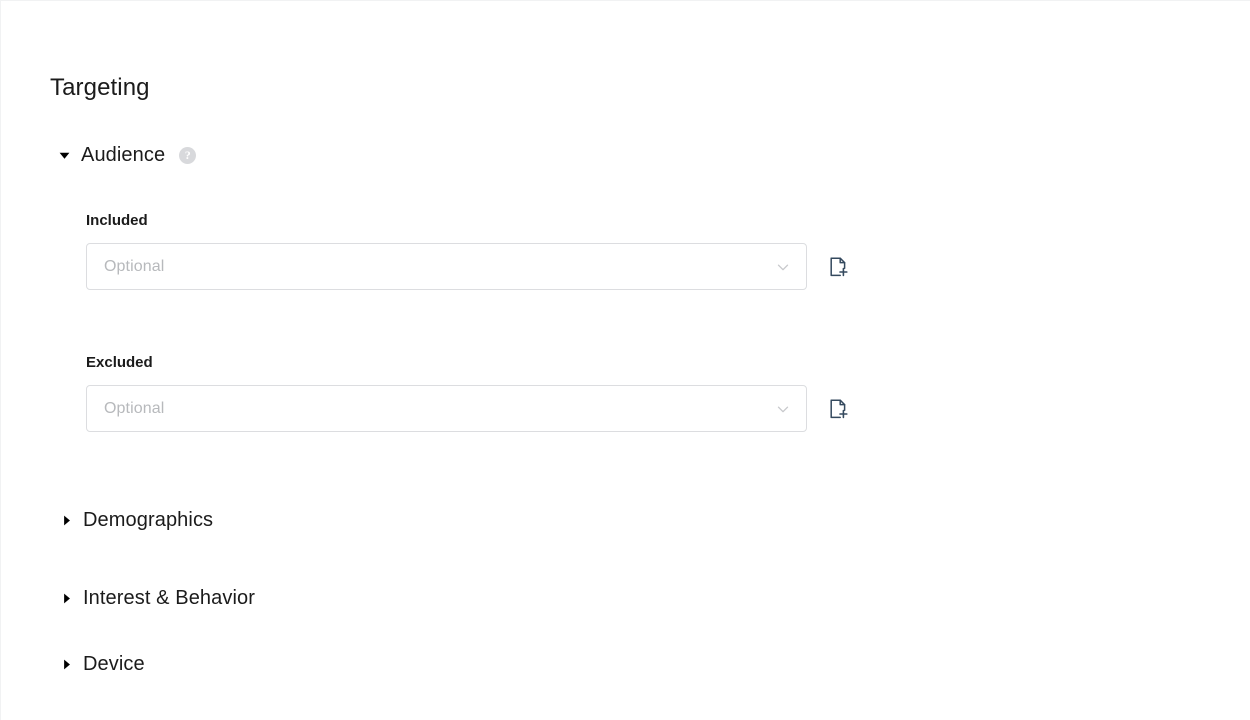  Describe the element at coordinates (123, 155) in the screenshot. I see `section-title-audience: Audience` at that location.